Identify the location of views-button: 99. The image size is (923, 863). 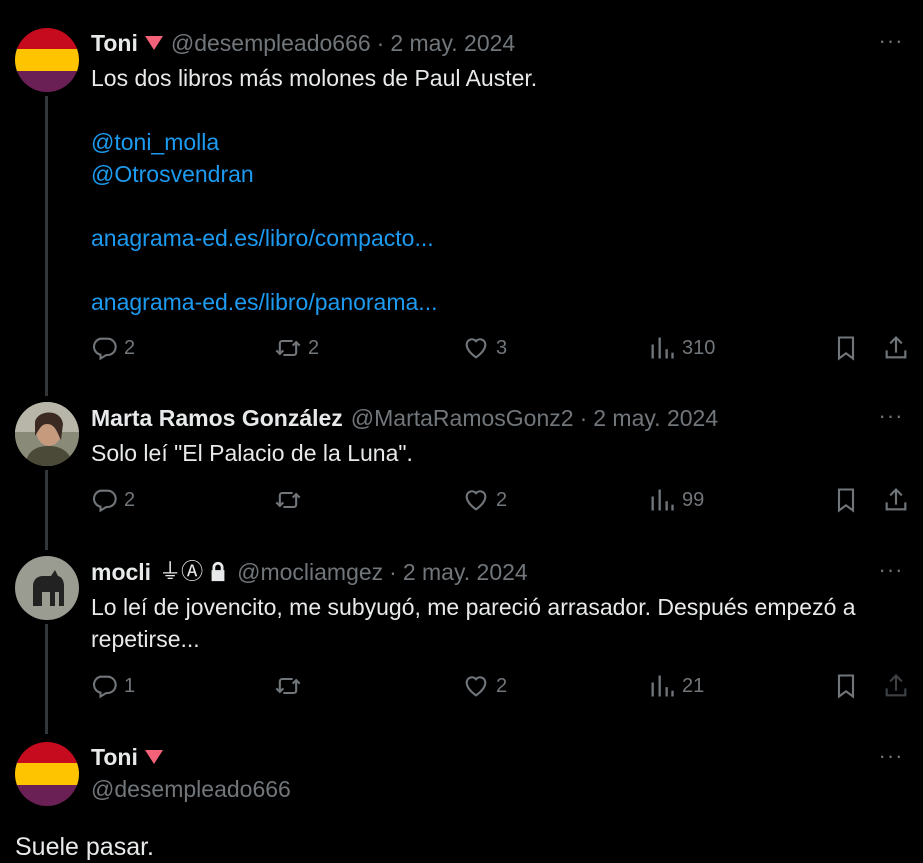
(676, 500).